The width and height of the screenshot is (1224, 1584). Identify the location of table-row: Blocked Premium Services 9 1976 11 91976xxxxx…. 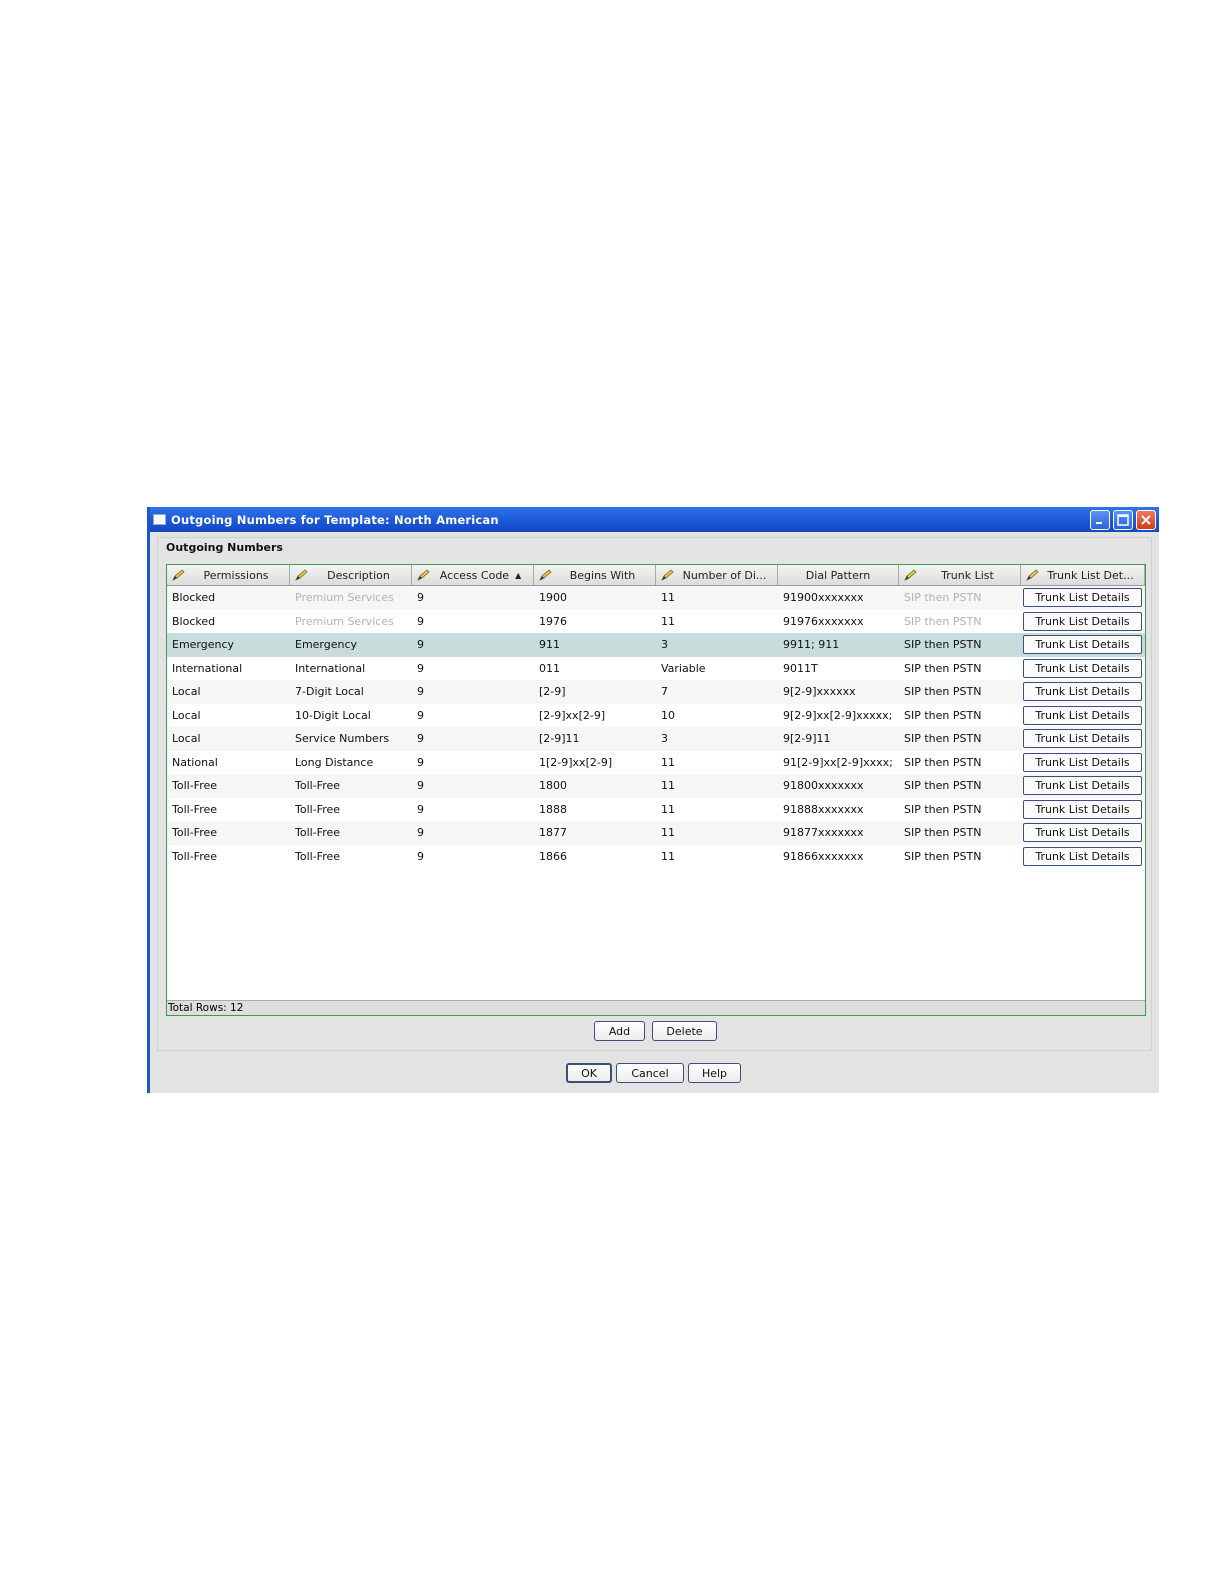
(656, 621).